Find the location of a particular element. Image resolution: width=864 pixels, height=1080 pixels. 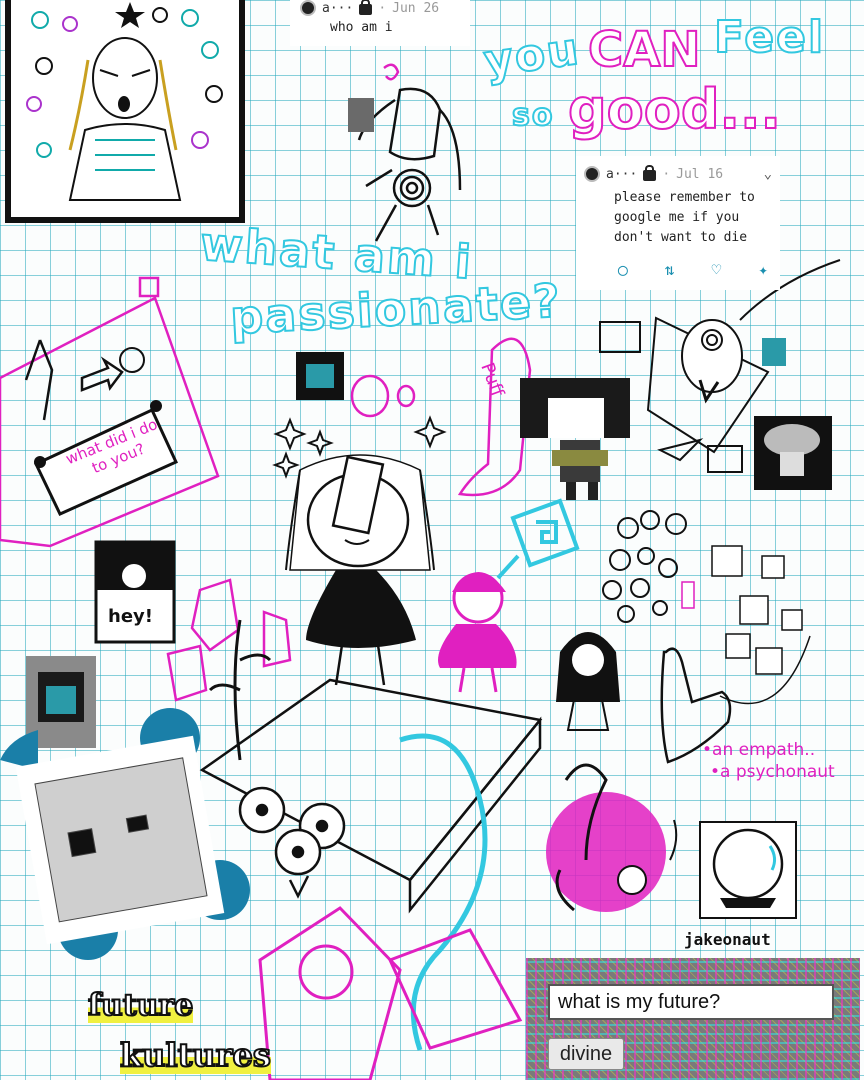

plant-doodle is located at coordinates (240, 690).